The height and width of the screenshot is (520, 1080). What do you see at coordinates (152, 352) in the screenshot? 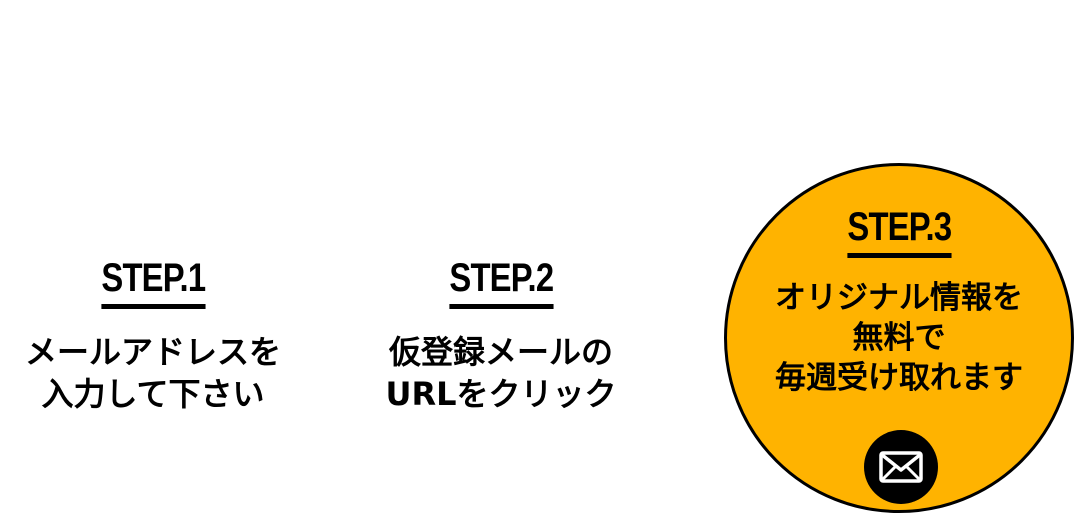
I see `step-1-description-line-1: メールアドレスを` at bounding box center [152, 352].